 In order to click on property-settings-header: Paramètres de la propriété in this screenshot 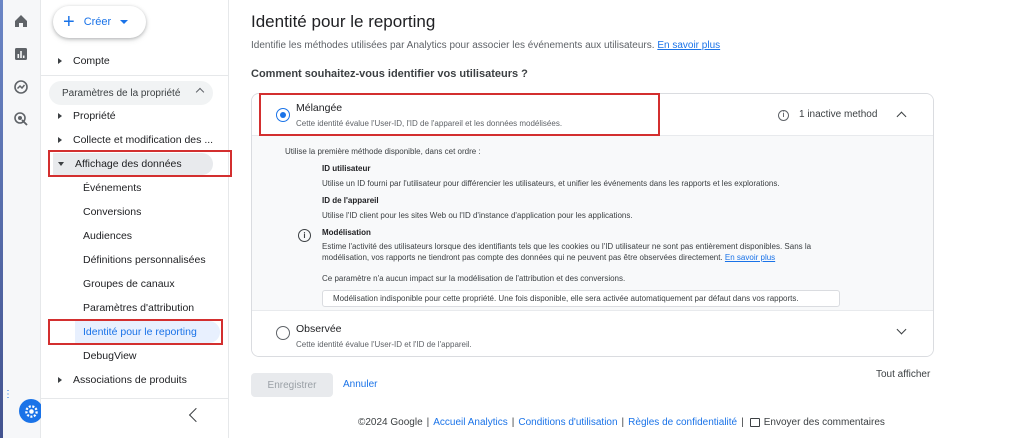, I will do `click(131, 93)`.